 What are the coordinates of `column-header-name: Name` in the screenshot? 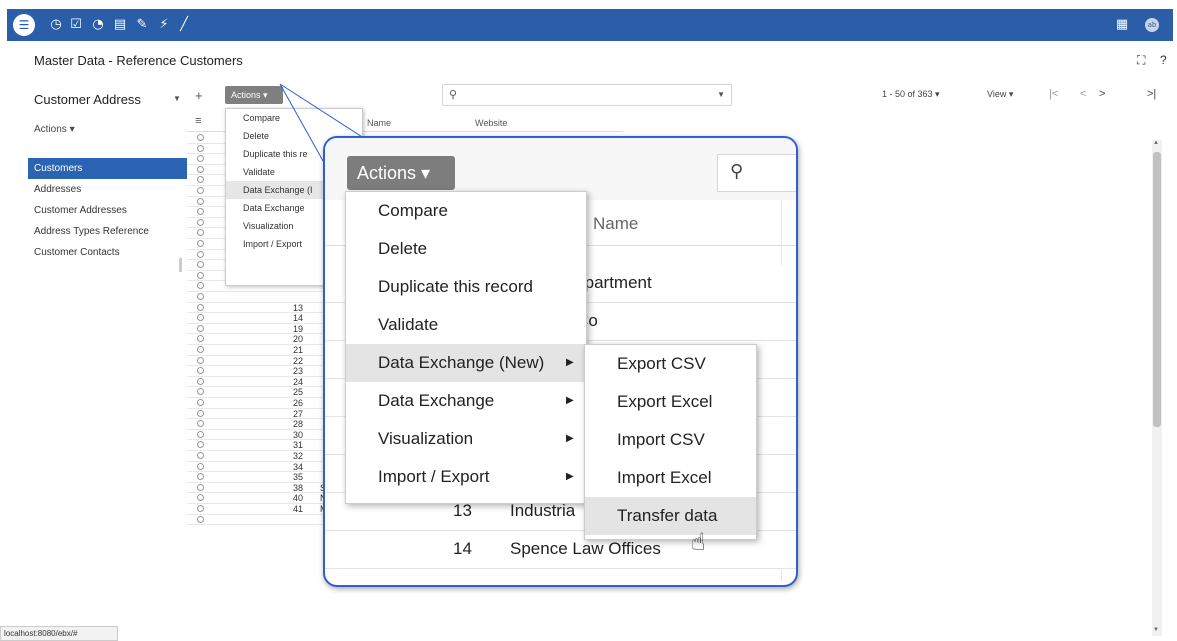 It's located at (615, 224).